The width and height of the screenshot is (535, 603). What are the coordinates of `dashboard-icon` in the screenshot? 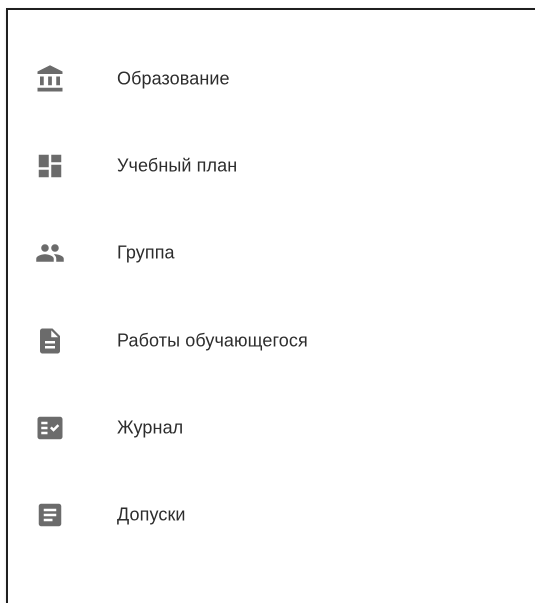 It's located at (50, 166).